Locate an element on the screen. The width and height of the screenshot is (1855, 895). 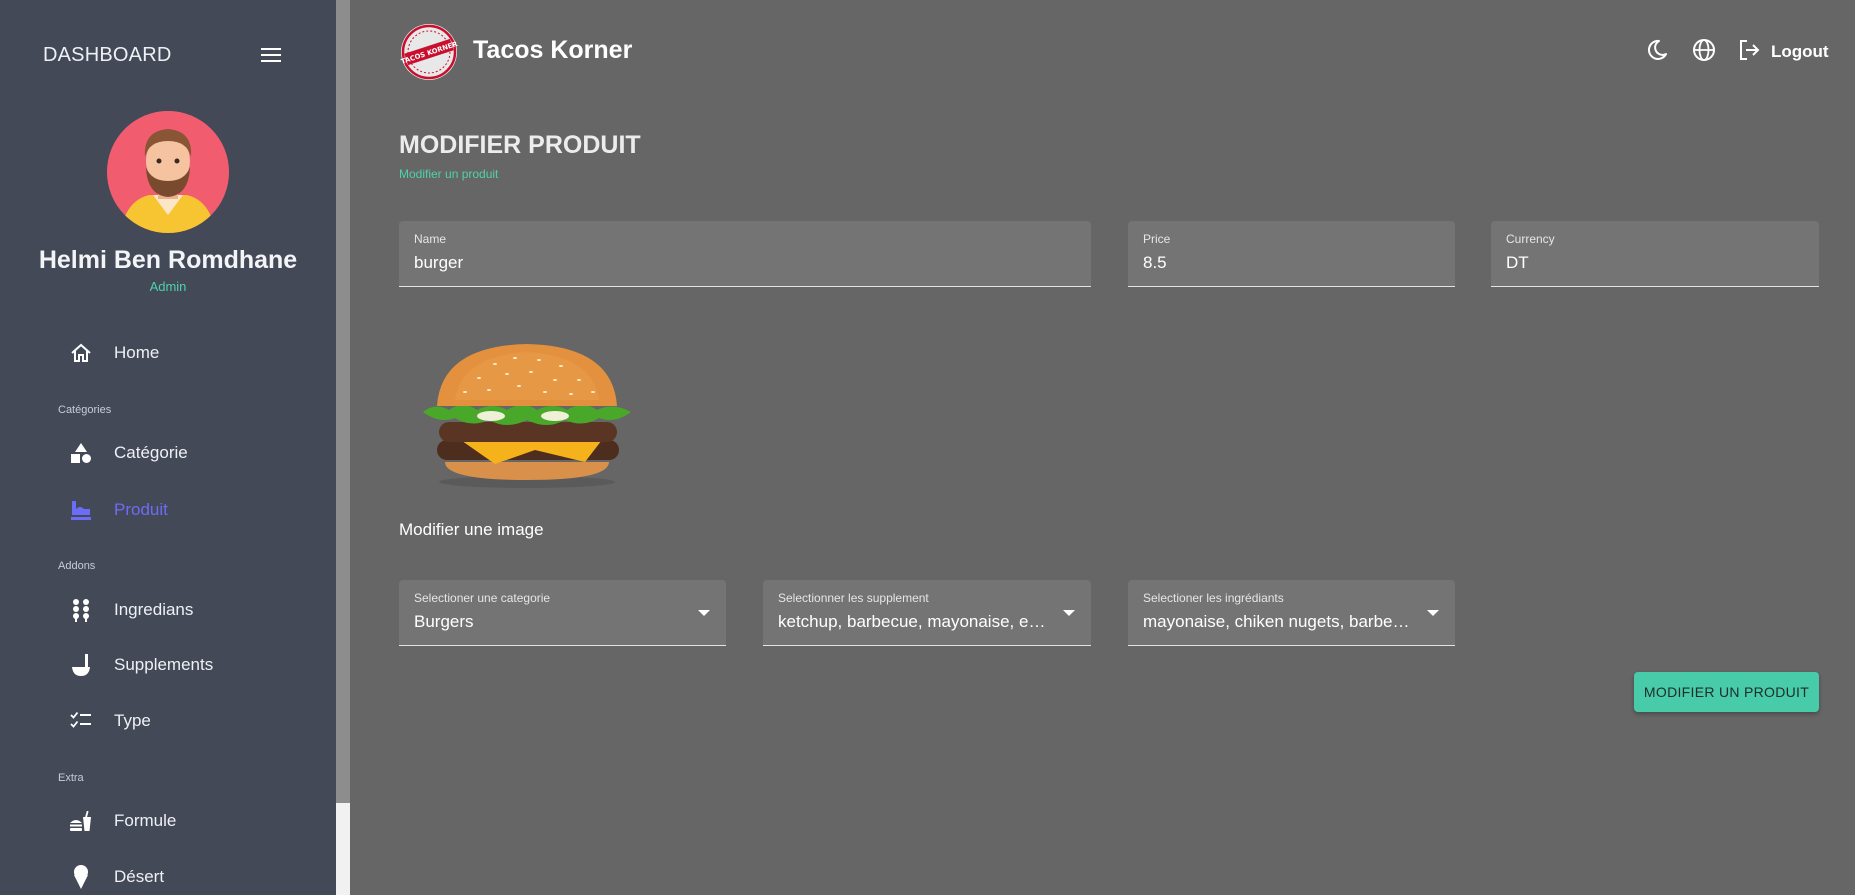
ingredients-icon is located at coordinates (76, 610).